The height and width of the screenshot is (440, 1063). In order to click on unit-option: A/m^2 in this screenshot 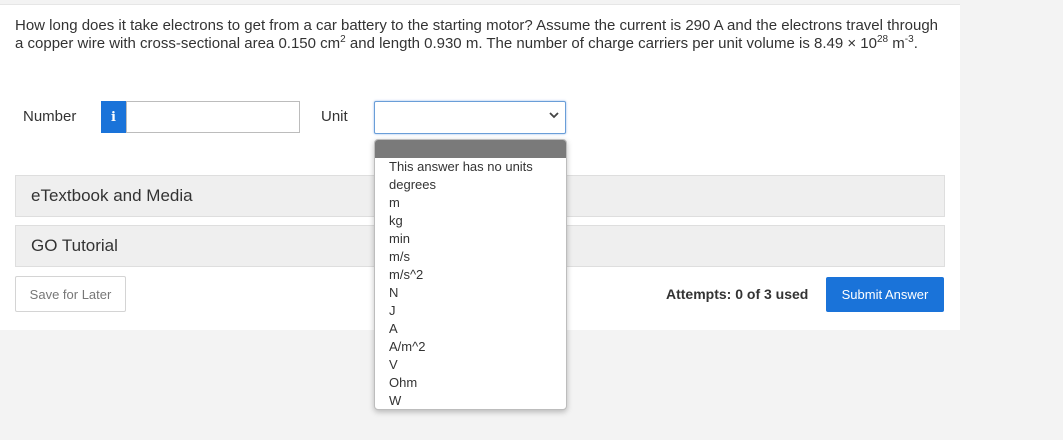, I will do `click(470, 347)`.